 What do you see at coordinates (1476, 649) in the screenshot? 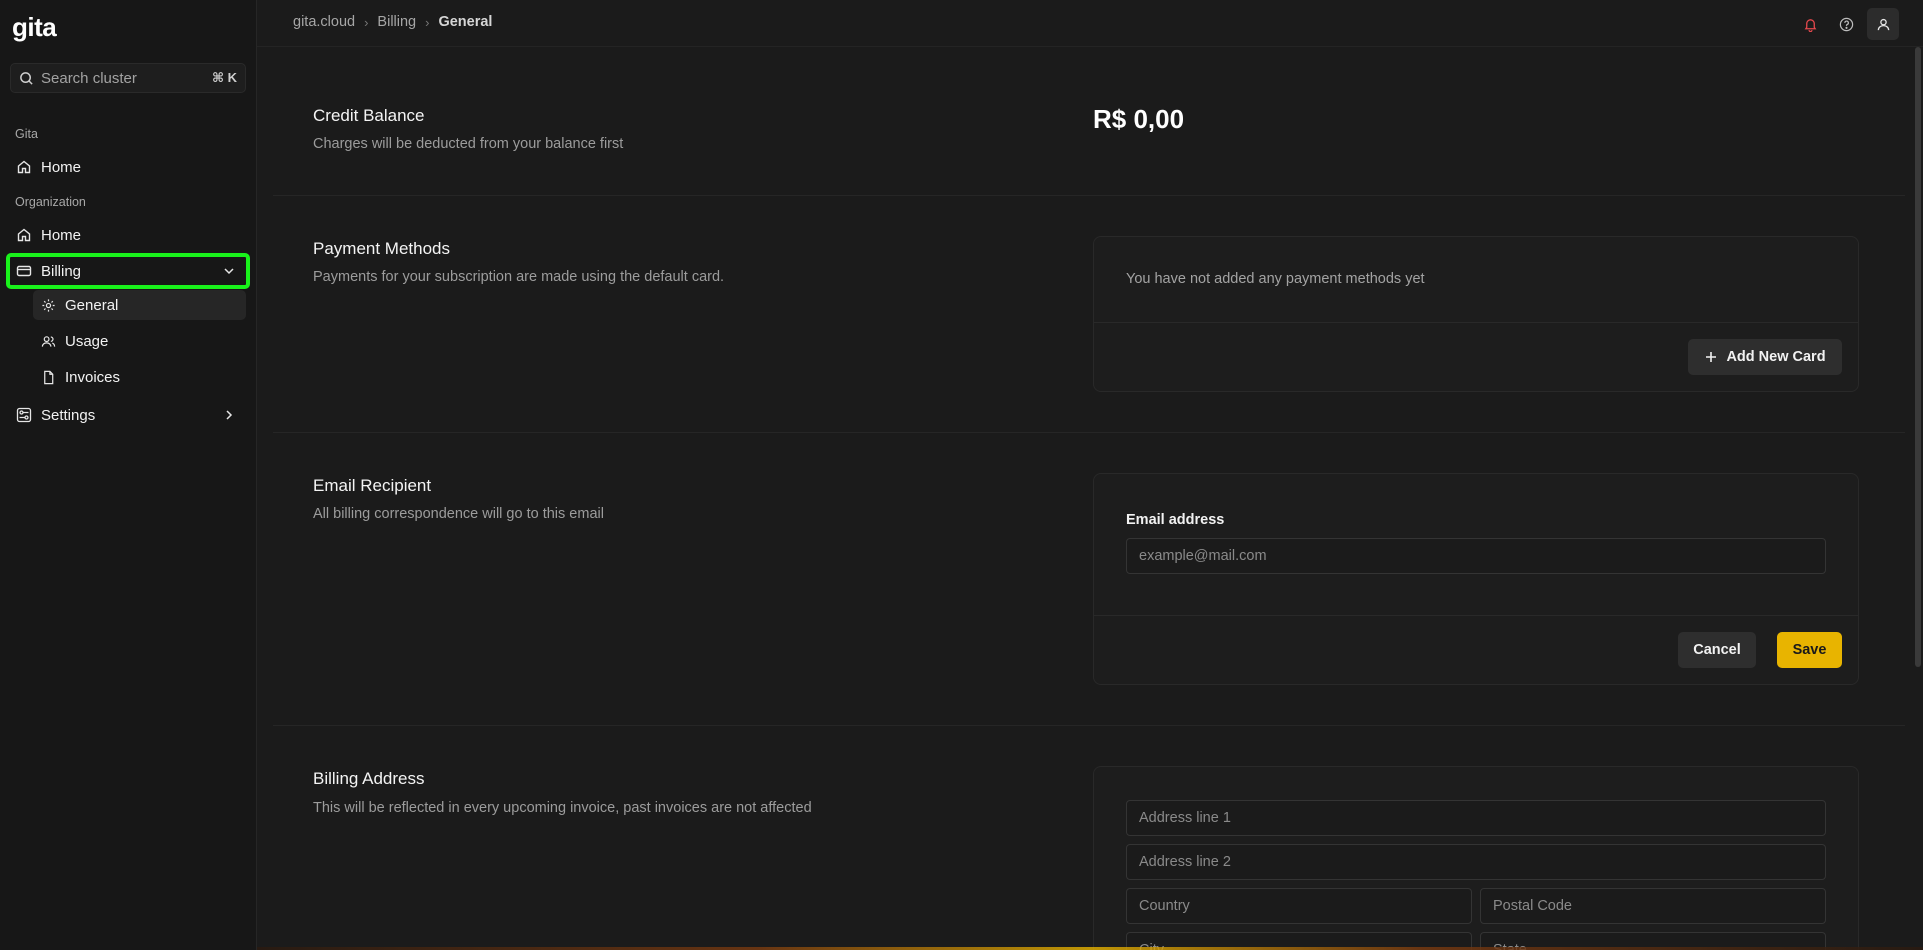
I see `card-footer: Cancel Save` at bounding box center [1476, 649].